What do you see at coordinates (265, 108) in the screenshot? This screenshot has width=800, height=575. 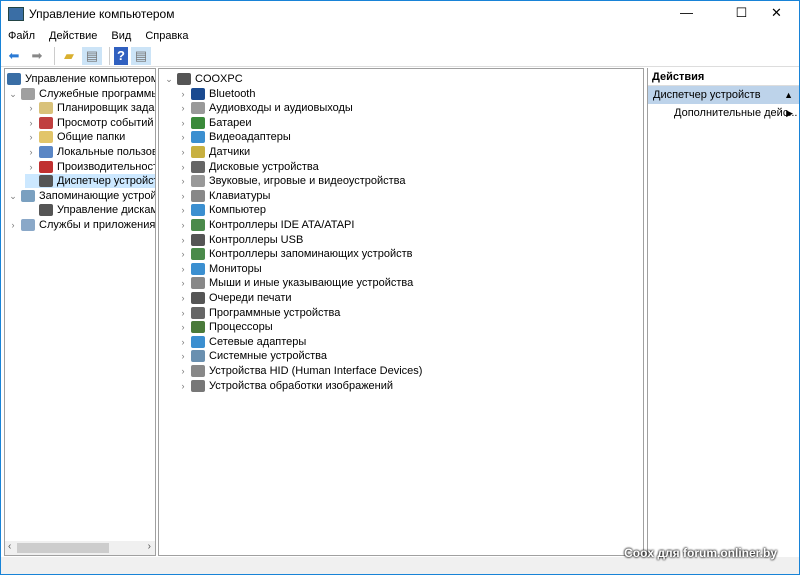 I see `device-category: › Аудиовходы и аудиовыходы` at bounding box center [265, 108].